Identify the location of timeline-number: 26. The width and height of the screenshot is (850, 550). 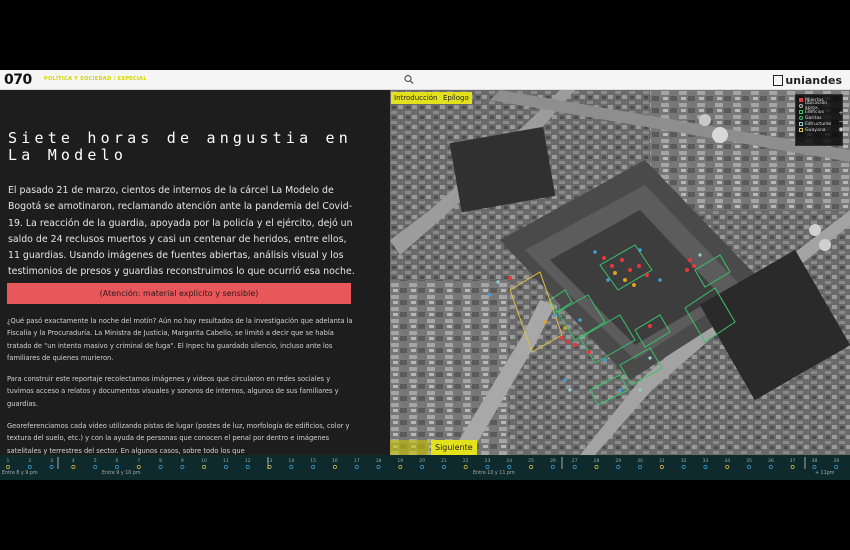
(553, 461).